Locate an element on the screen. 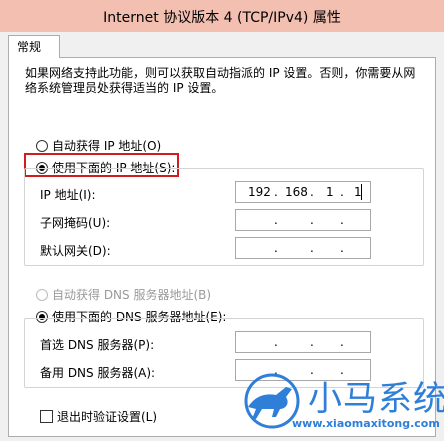 The height and width of the screenshot is (441, 444). title-bar: Internet 协议版本 4 (TCP/IPv4) 属性 is located at coordinates (222, 16).